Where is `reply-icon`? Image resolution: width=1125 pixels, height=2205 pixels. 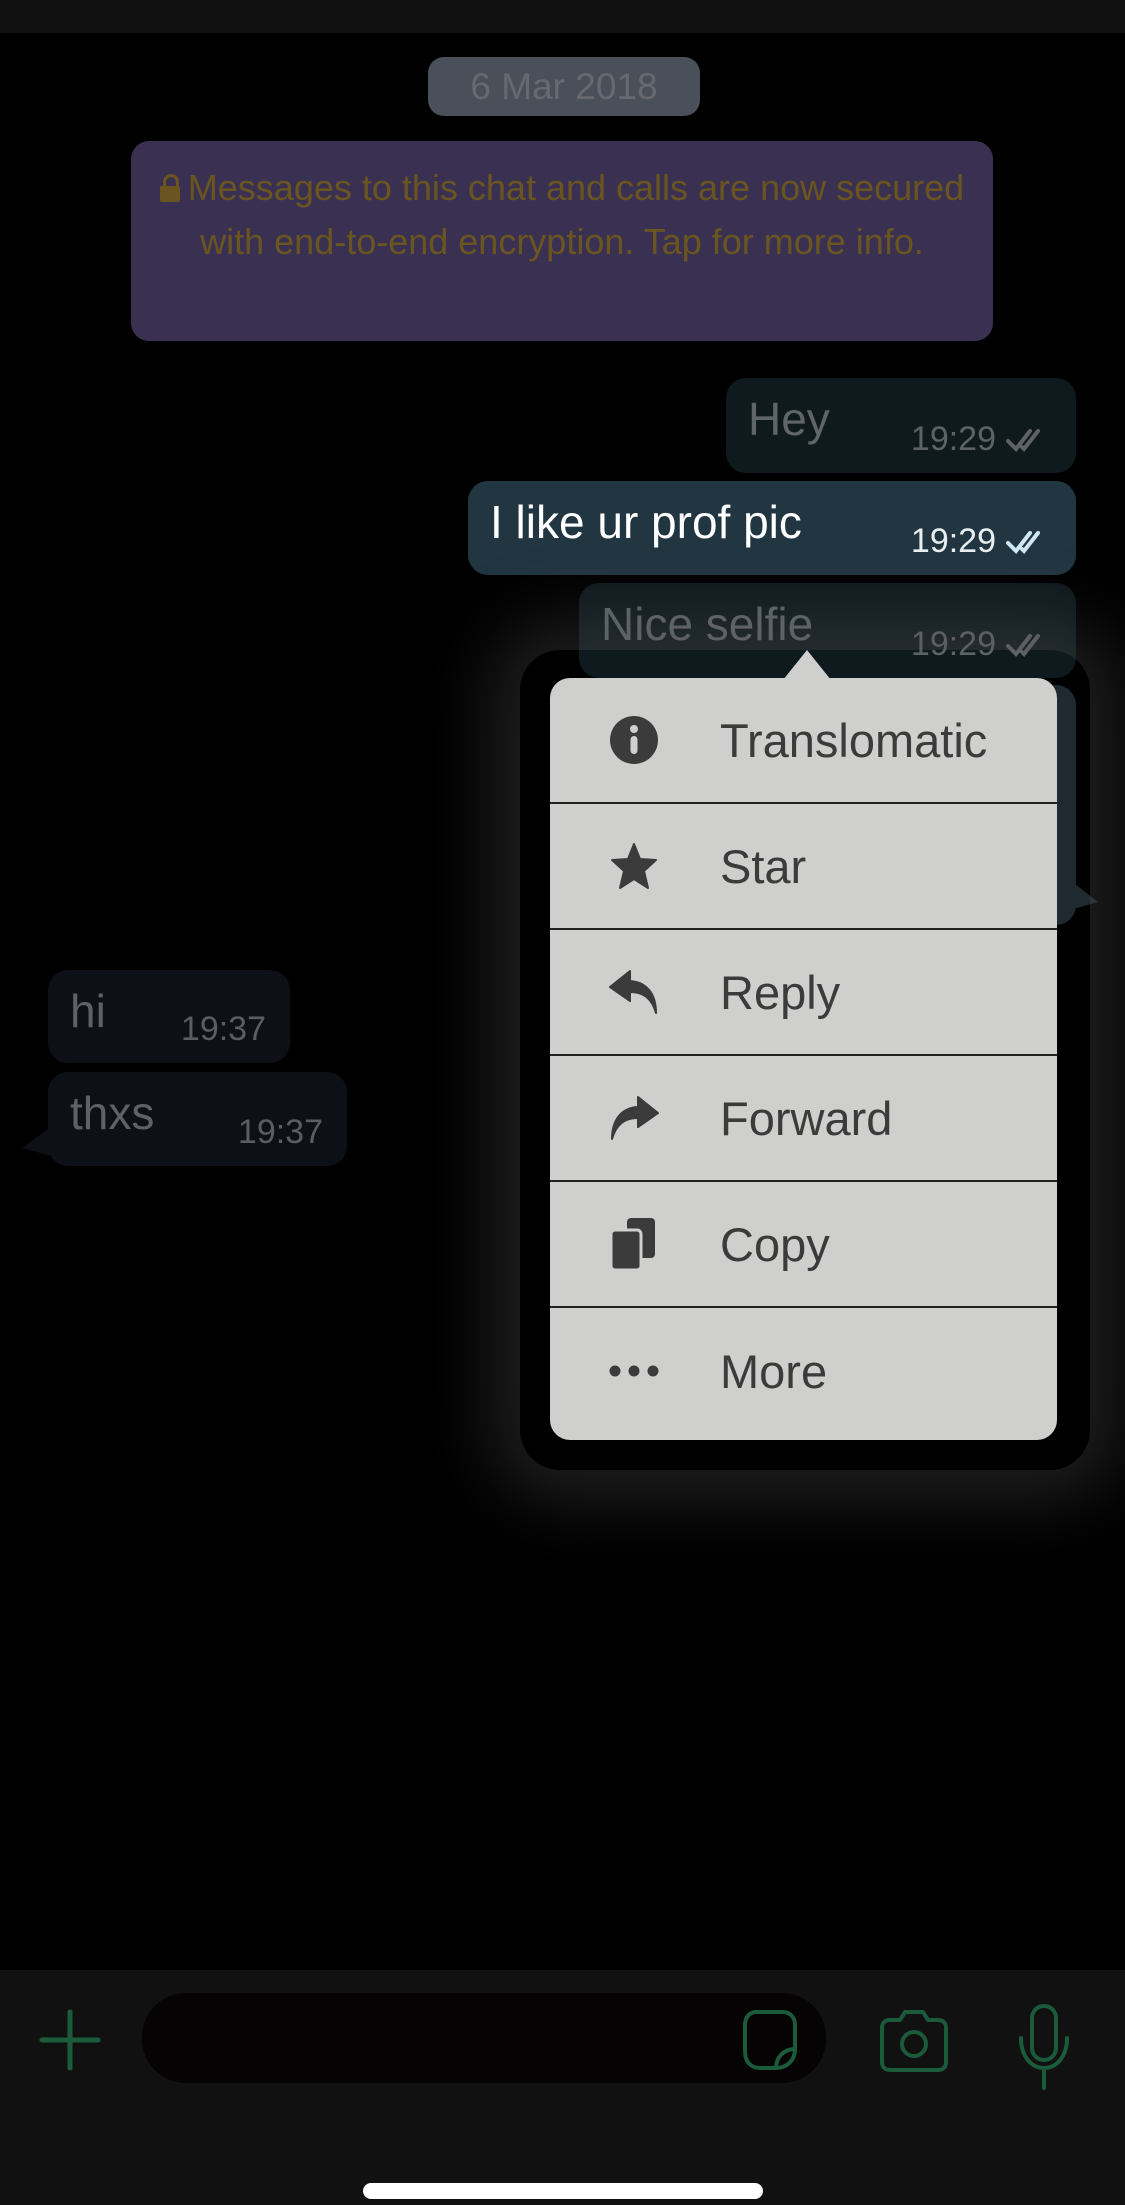 reply-icon is located at coordinates (634, 992).